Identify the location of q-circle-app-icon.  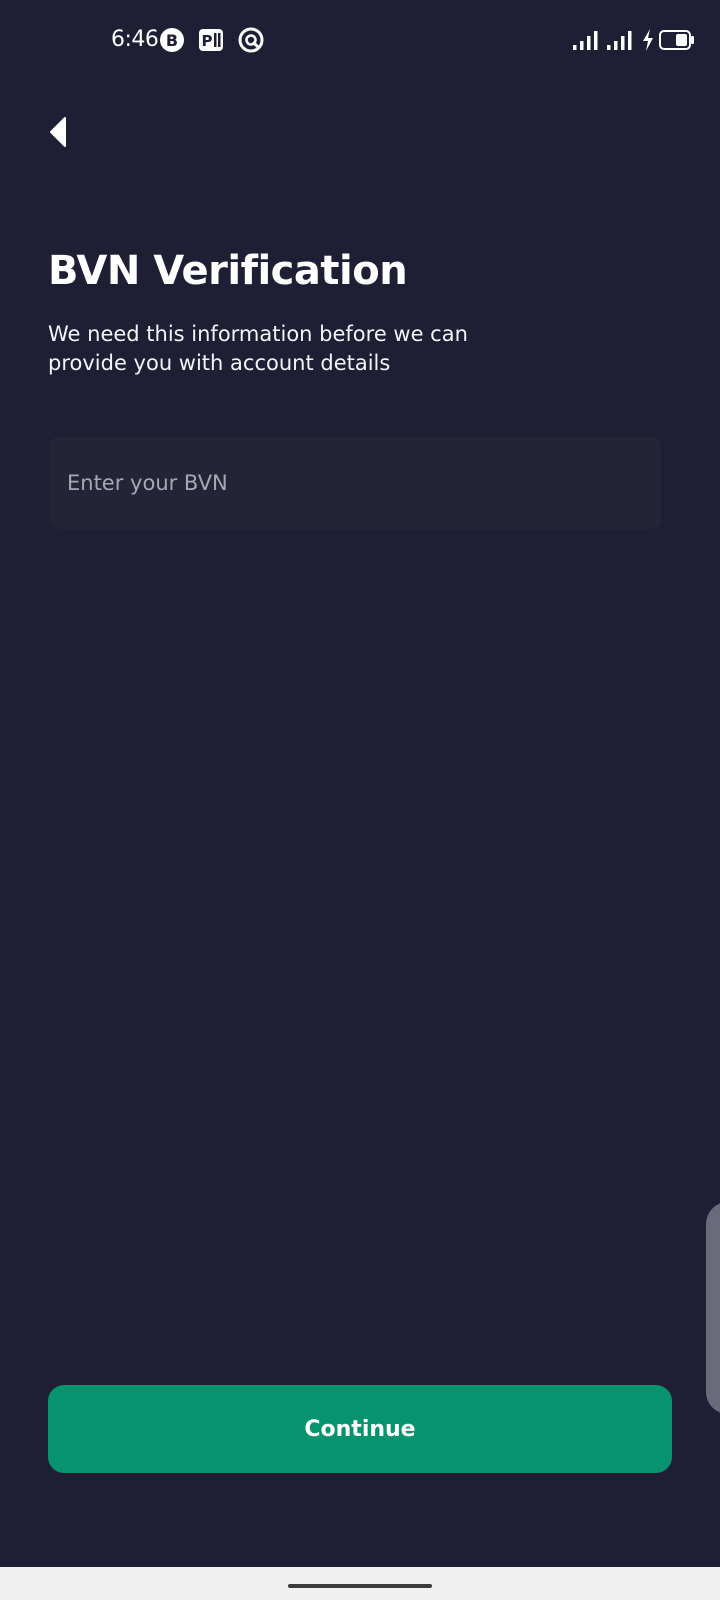
(251, 40).